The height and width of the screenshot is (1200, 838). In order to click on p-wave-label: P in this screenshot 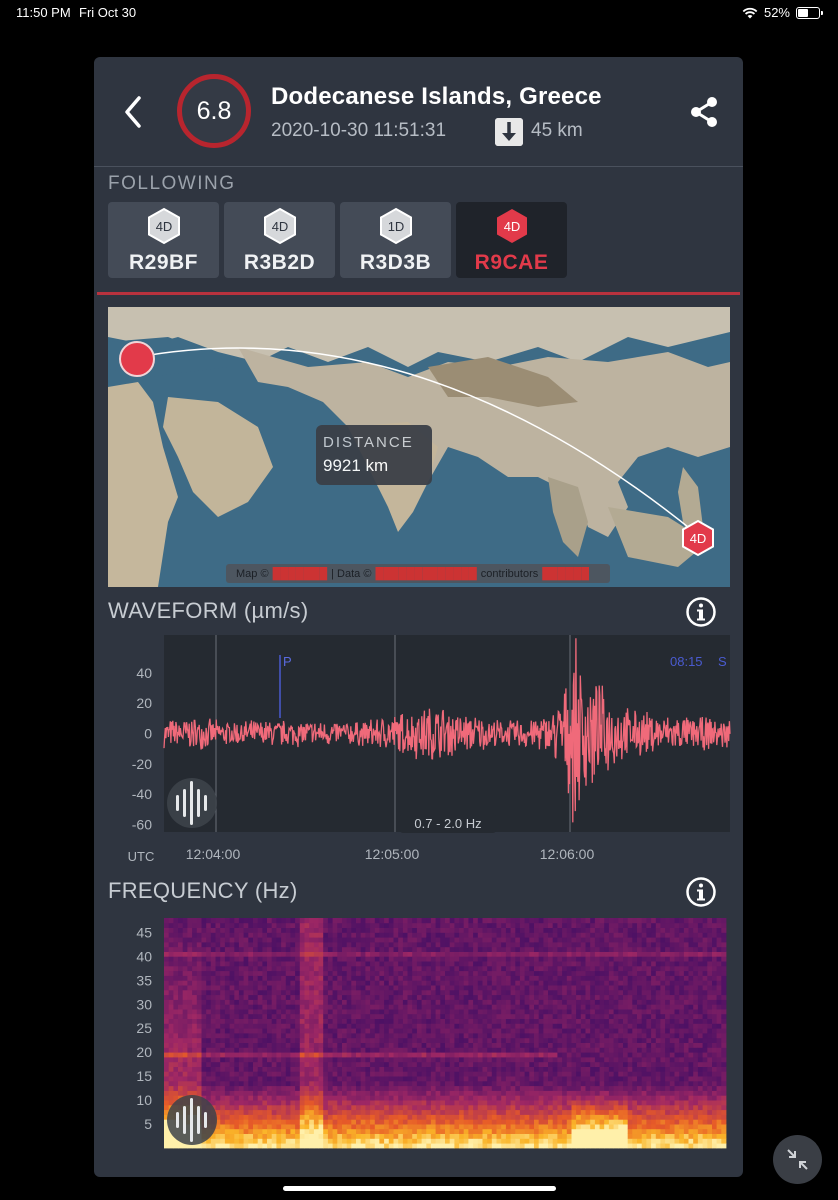, I will do `click(287, 661)`.